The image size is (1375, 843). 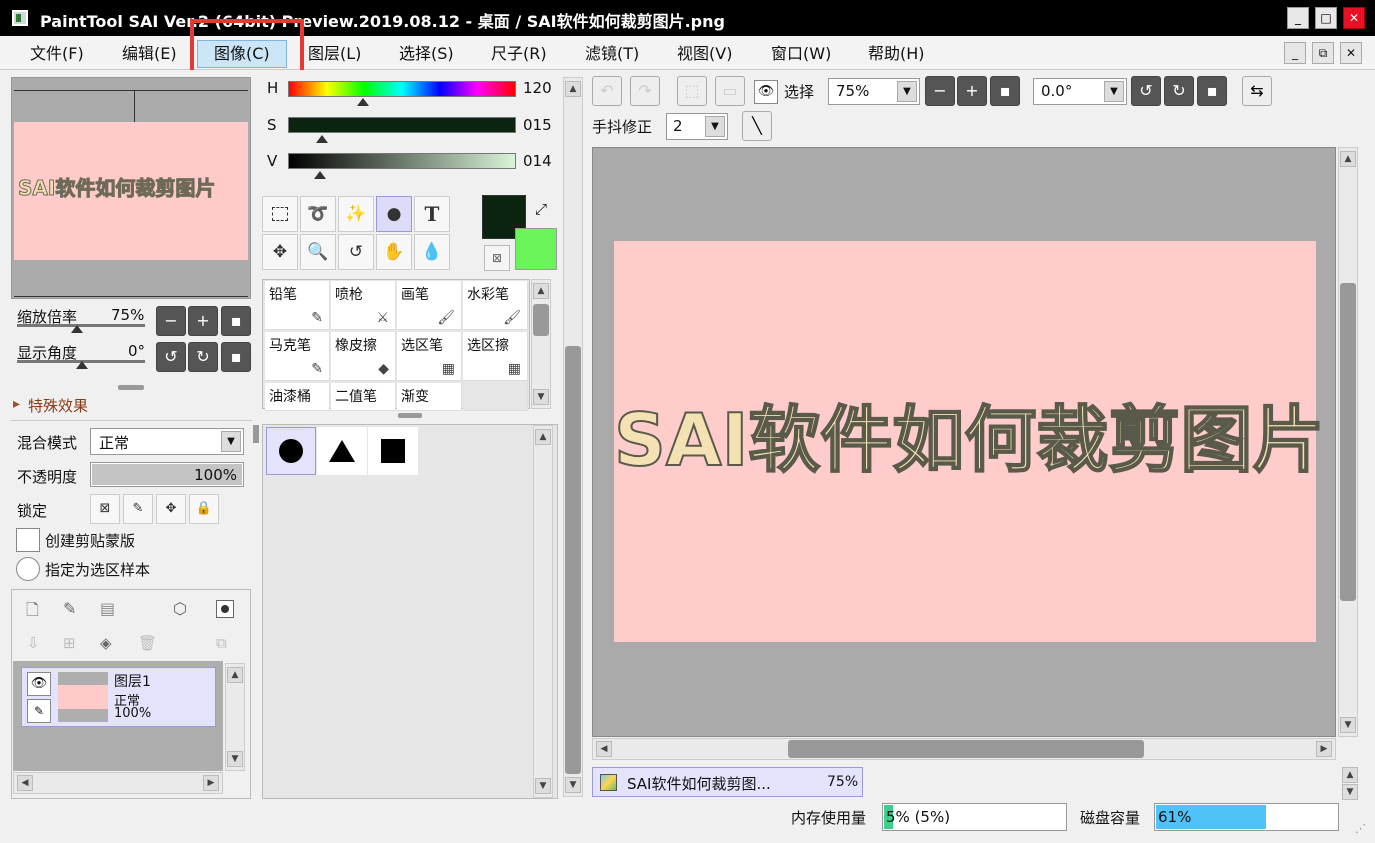 What do you see at coordinates (697, 126) in the screenshot?
I see `stabilizer-select: 2 ▼` at bounding box center [697, 126].